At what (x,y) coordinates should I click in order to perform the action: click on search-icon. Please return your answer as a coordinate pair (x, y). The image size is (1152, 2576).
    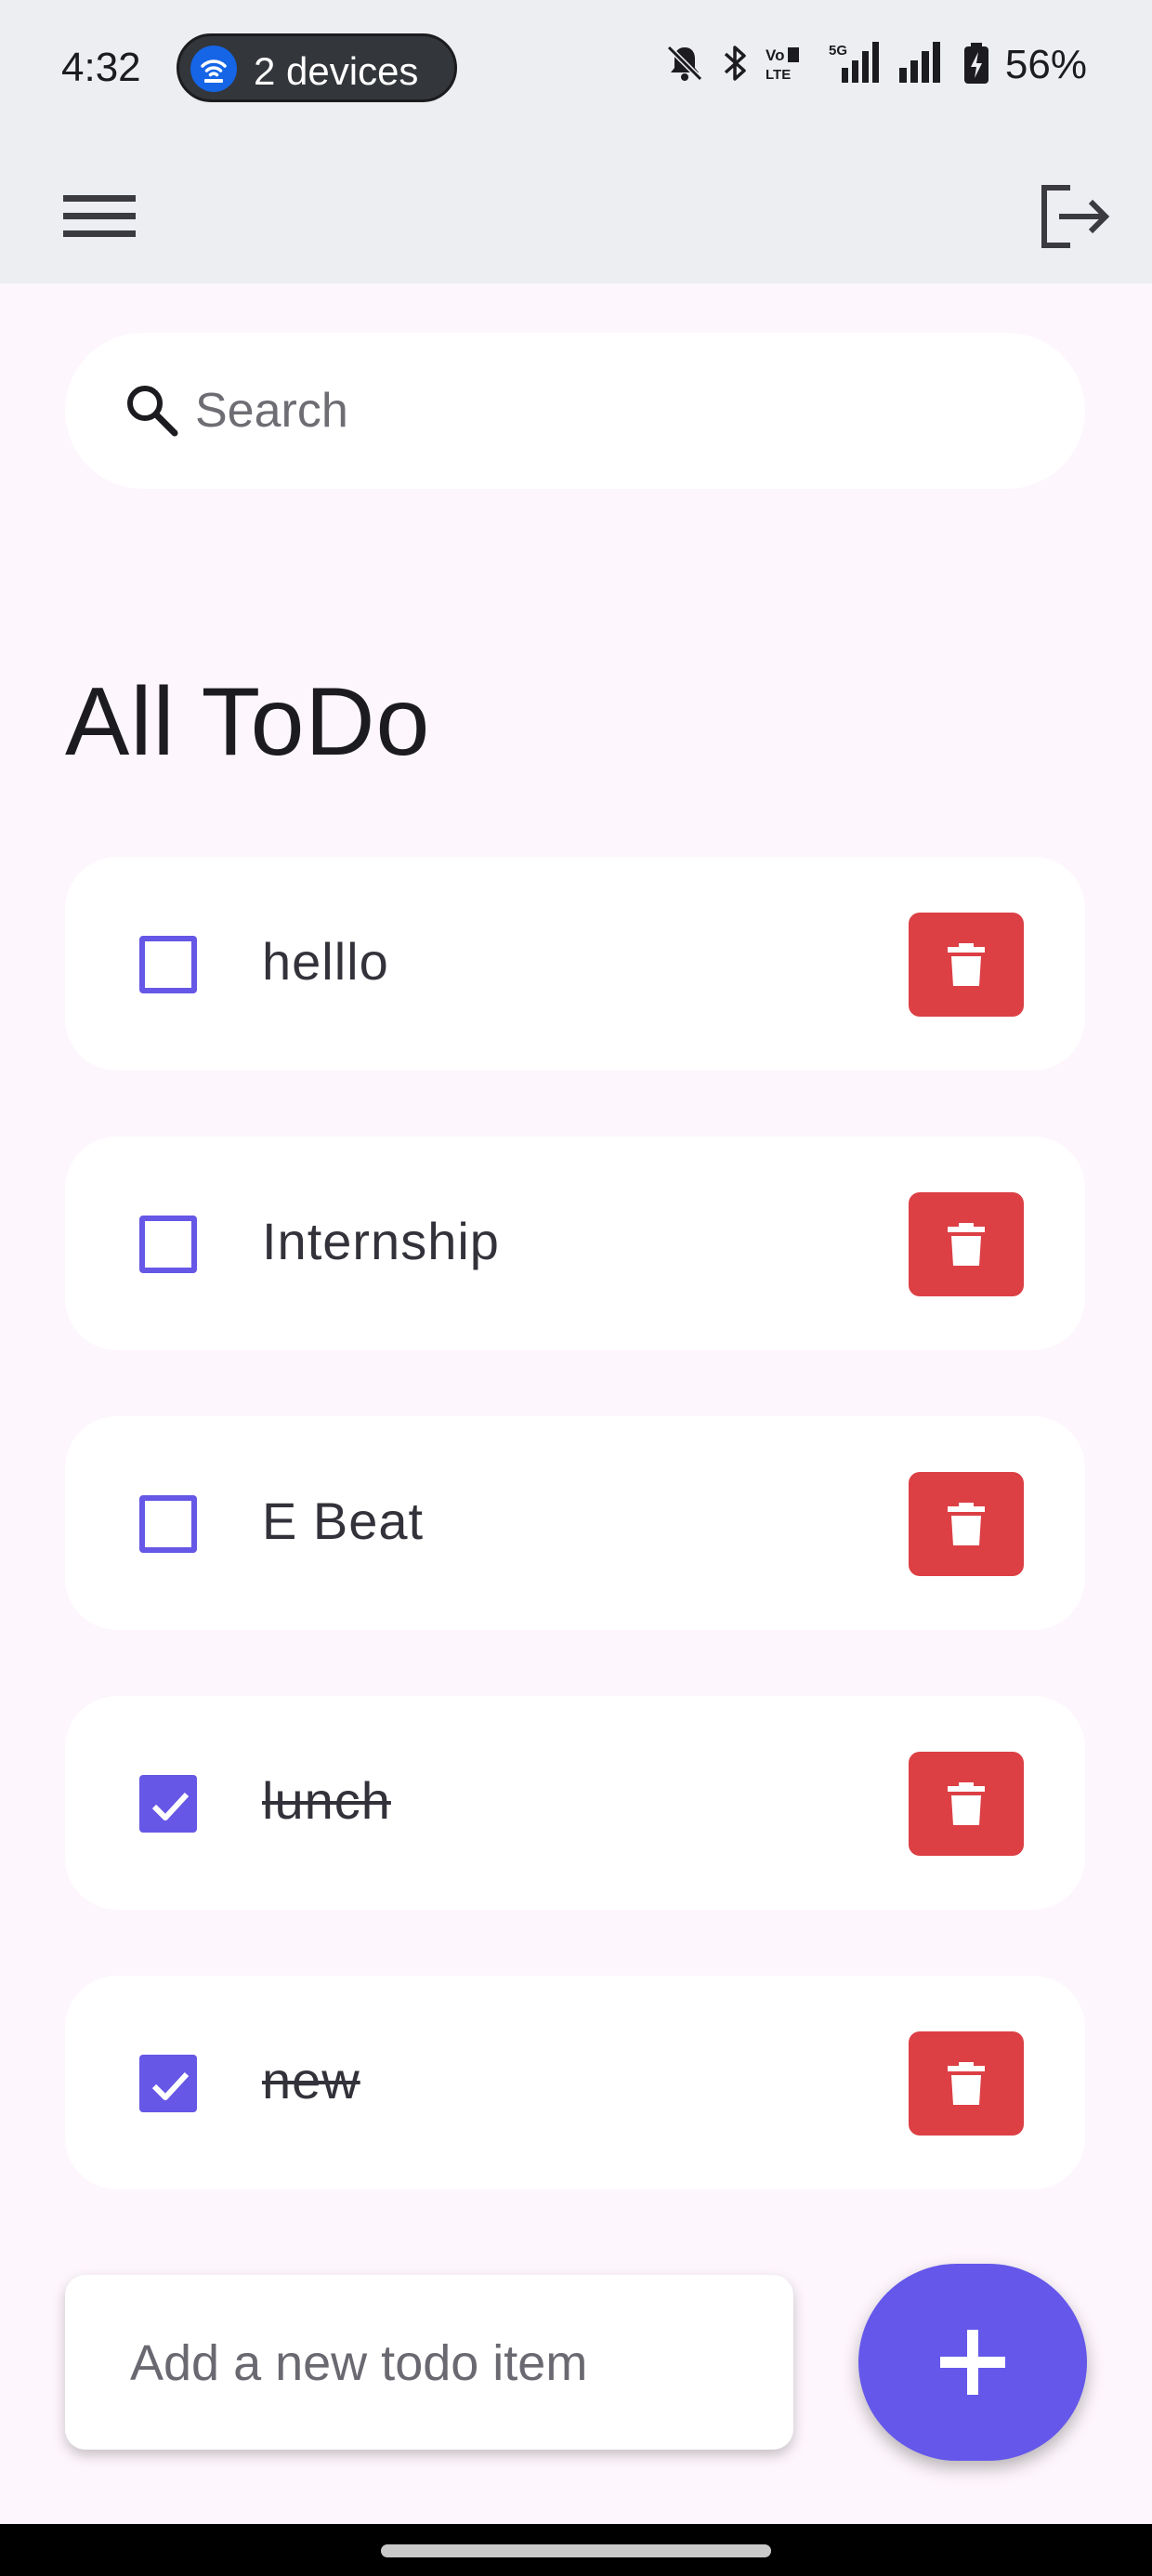
    Looking at the image, I should click on (152, 410).